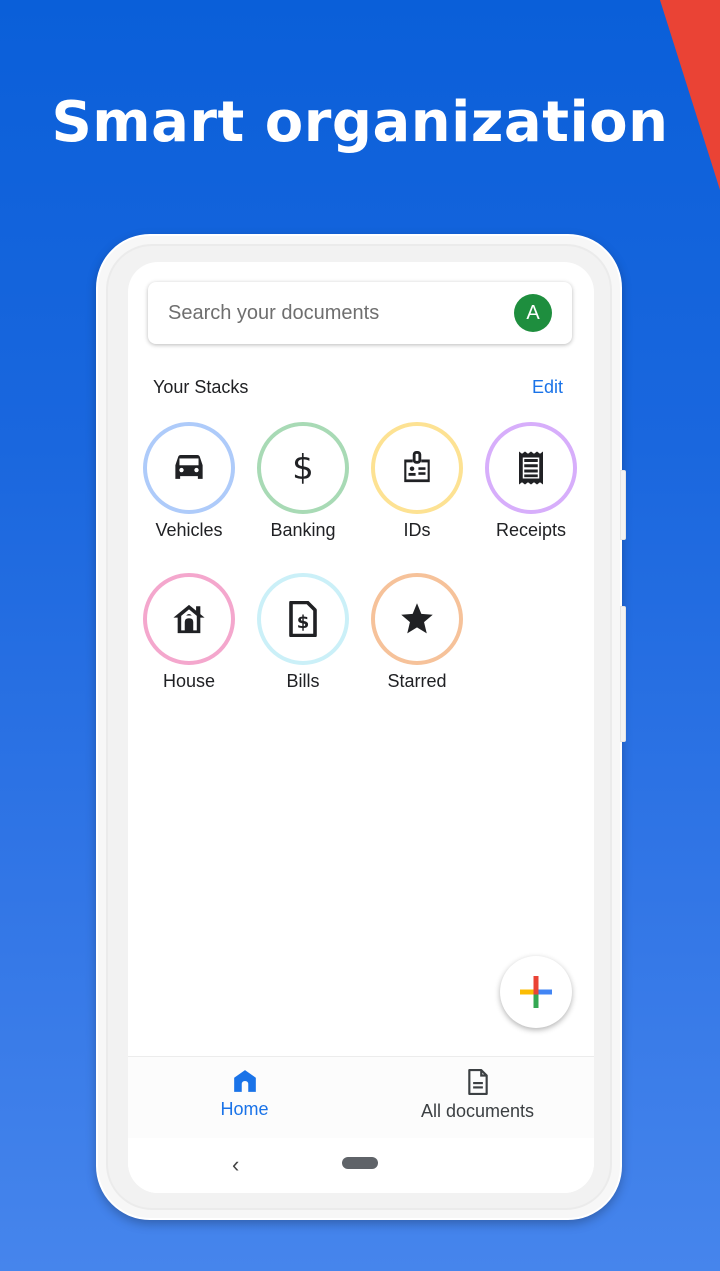  What do you see at coordinates (477, 1097) in the screenshot?
I see `nav-all-documents: All documents` at bounding box center [477, 1097].